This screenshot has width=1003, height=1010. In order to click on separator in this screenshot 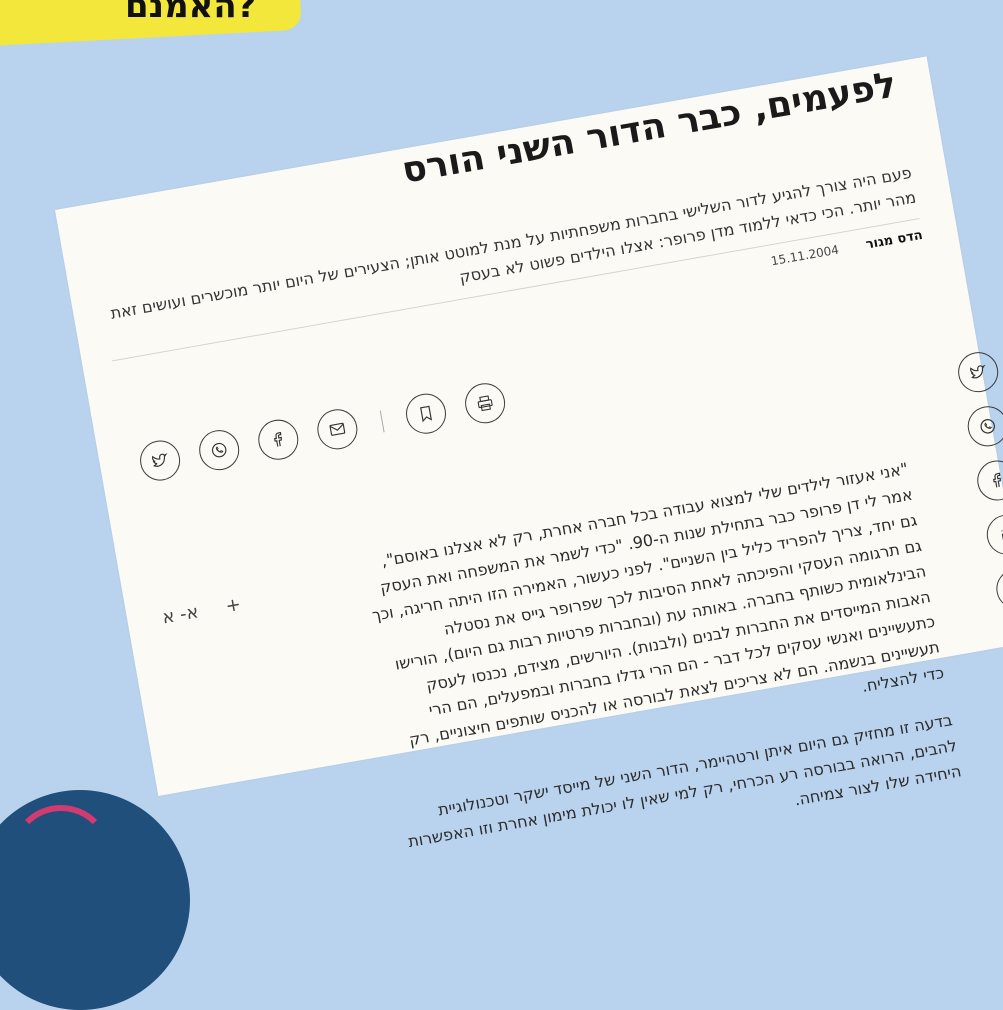, I will do `click(382, 421)`.